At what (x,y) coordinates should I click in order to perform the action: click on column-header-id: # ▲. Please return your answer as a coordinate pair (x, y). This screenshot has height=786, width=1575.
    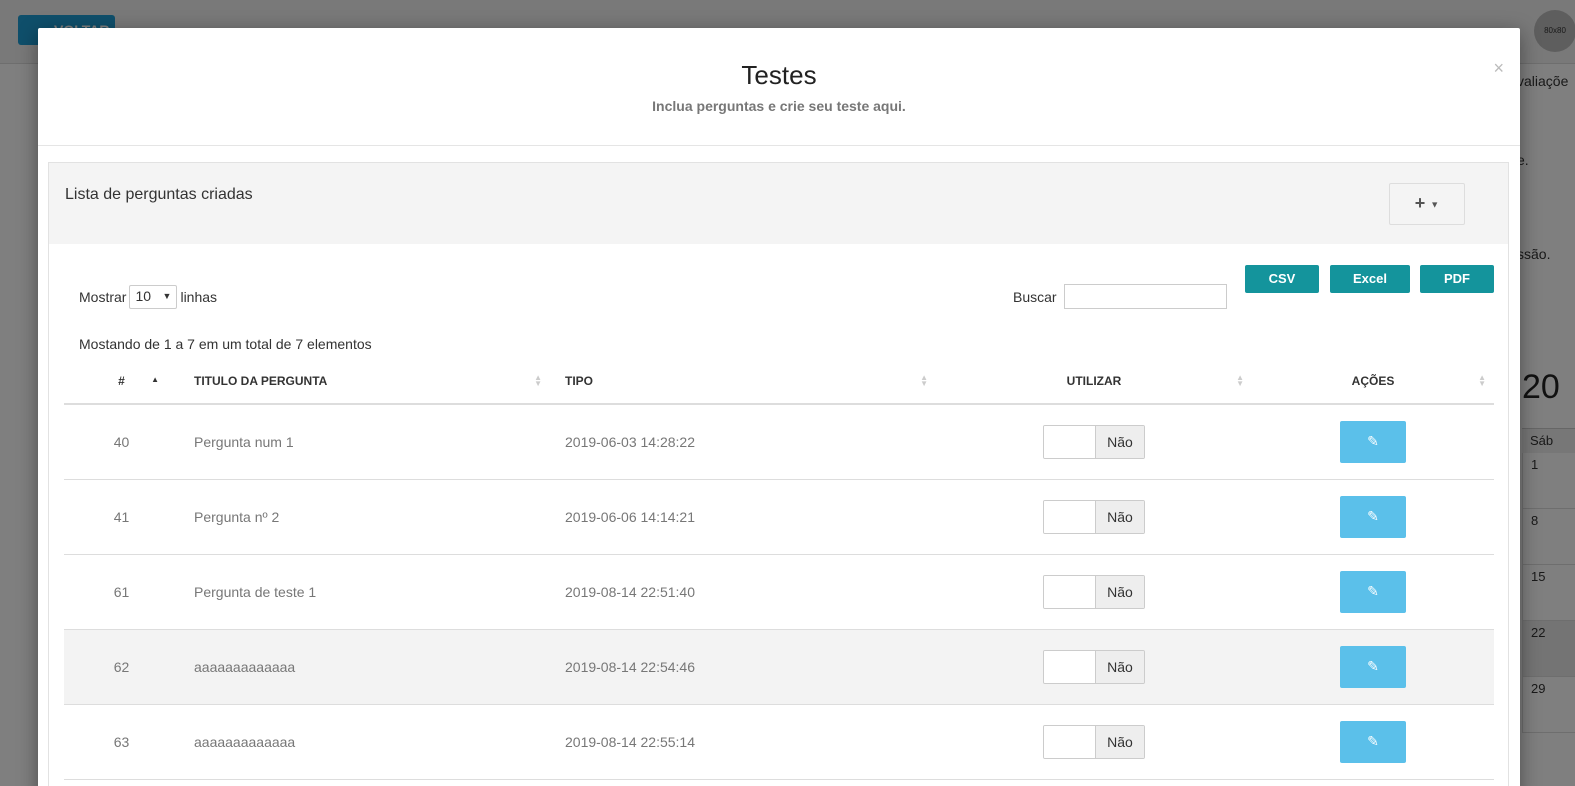
    Looking at the image, I should click on (121, 382).